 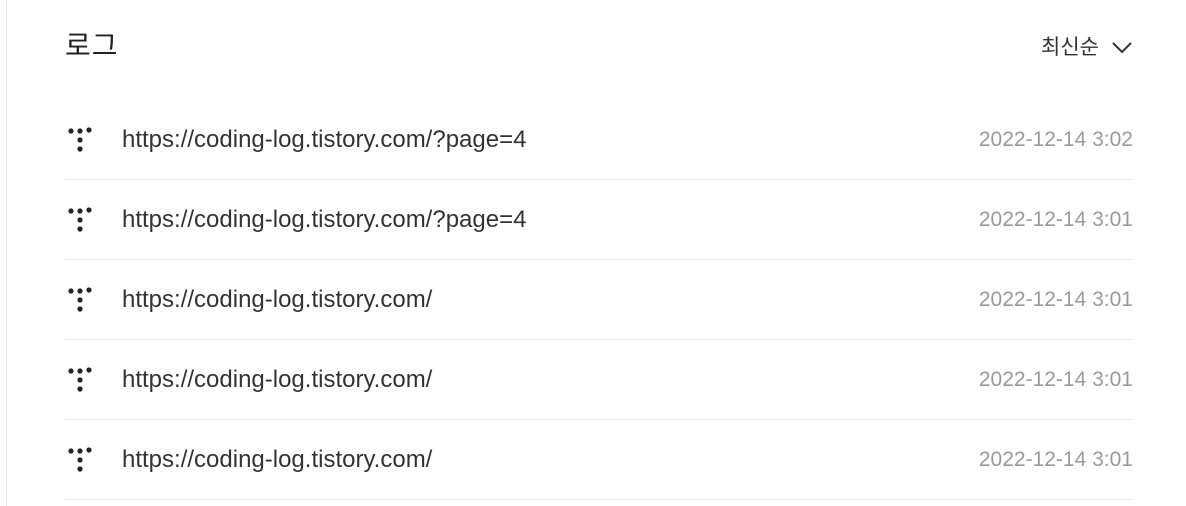 I want to click on sort-dropdown: 최신순, so click(x=1087, y=47).